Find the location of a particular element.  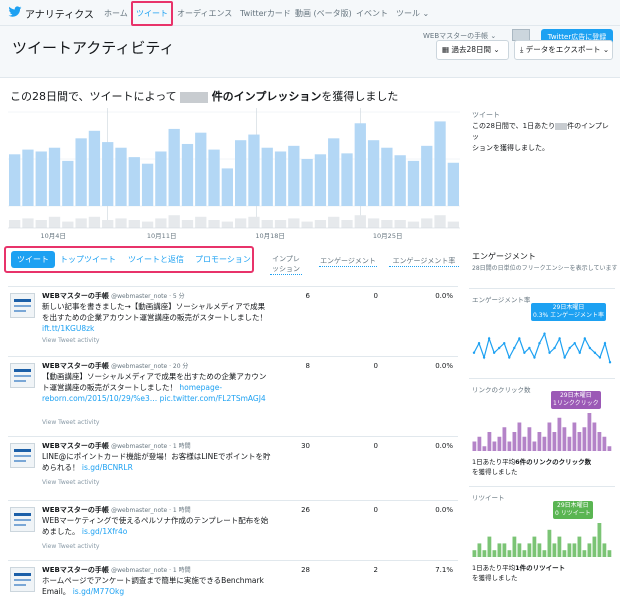

tooltip-value: 1リンククリック is located at coordinates (576, 403).